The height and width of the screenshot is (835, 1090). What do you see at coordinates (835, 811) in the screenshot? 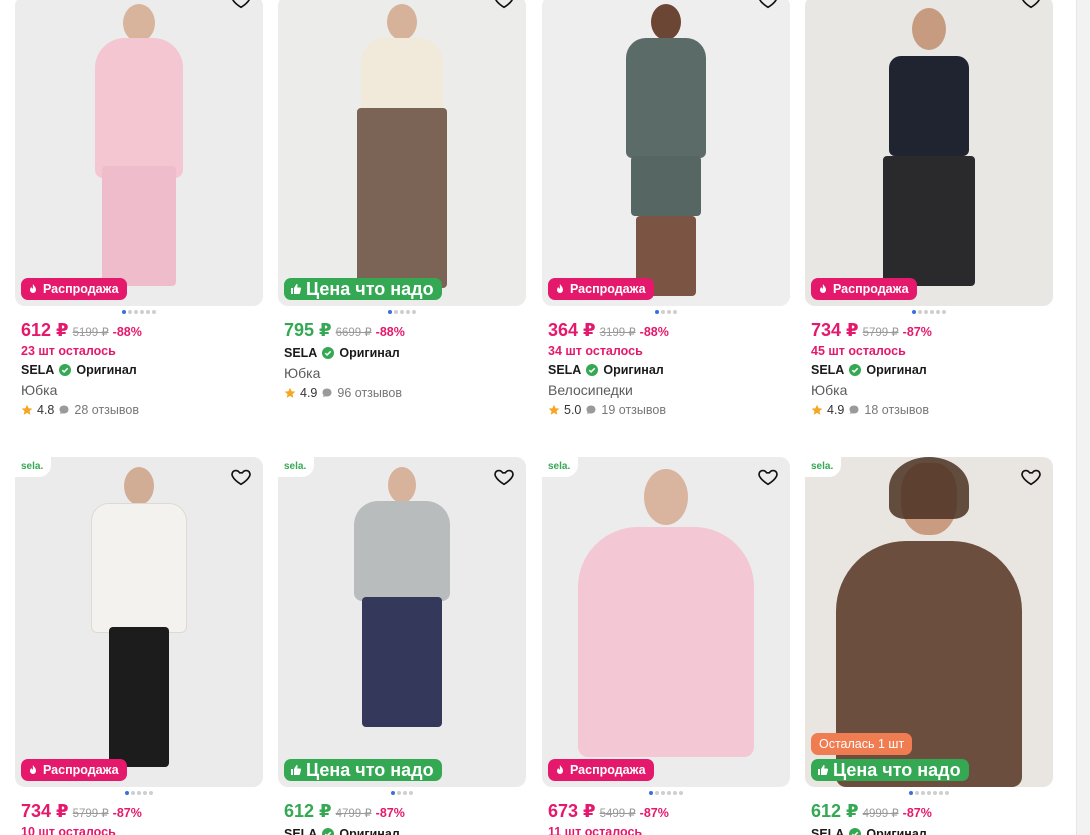
I see `price: 612 ₽` at bounding box center [835, 811].